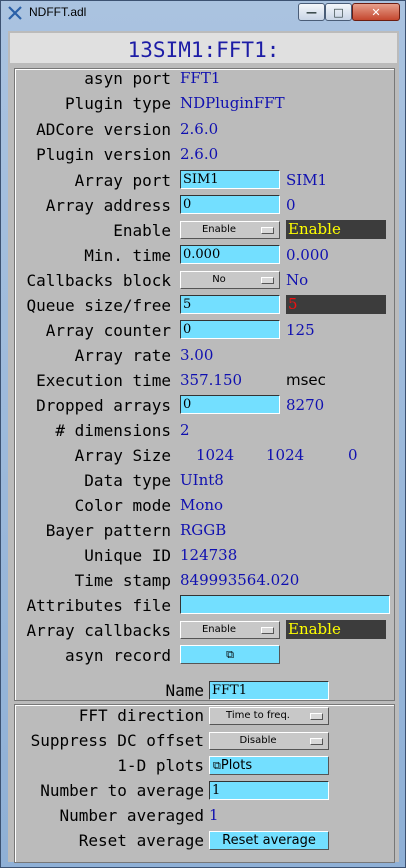 The image size is (406, 868). I want to click on queue-free-readback: 5, so click(336, 304).